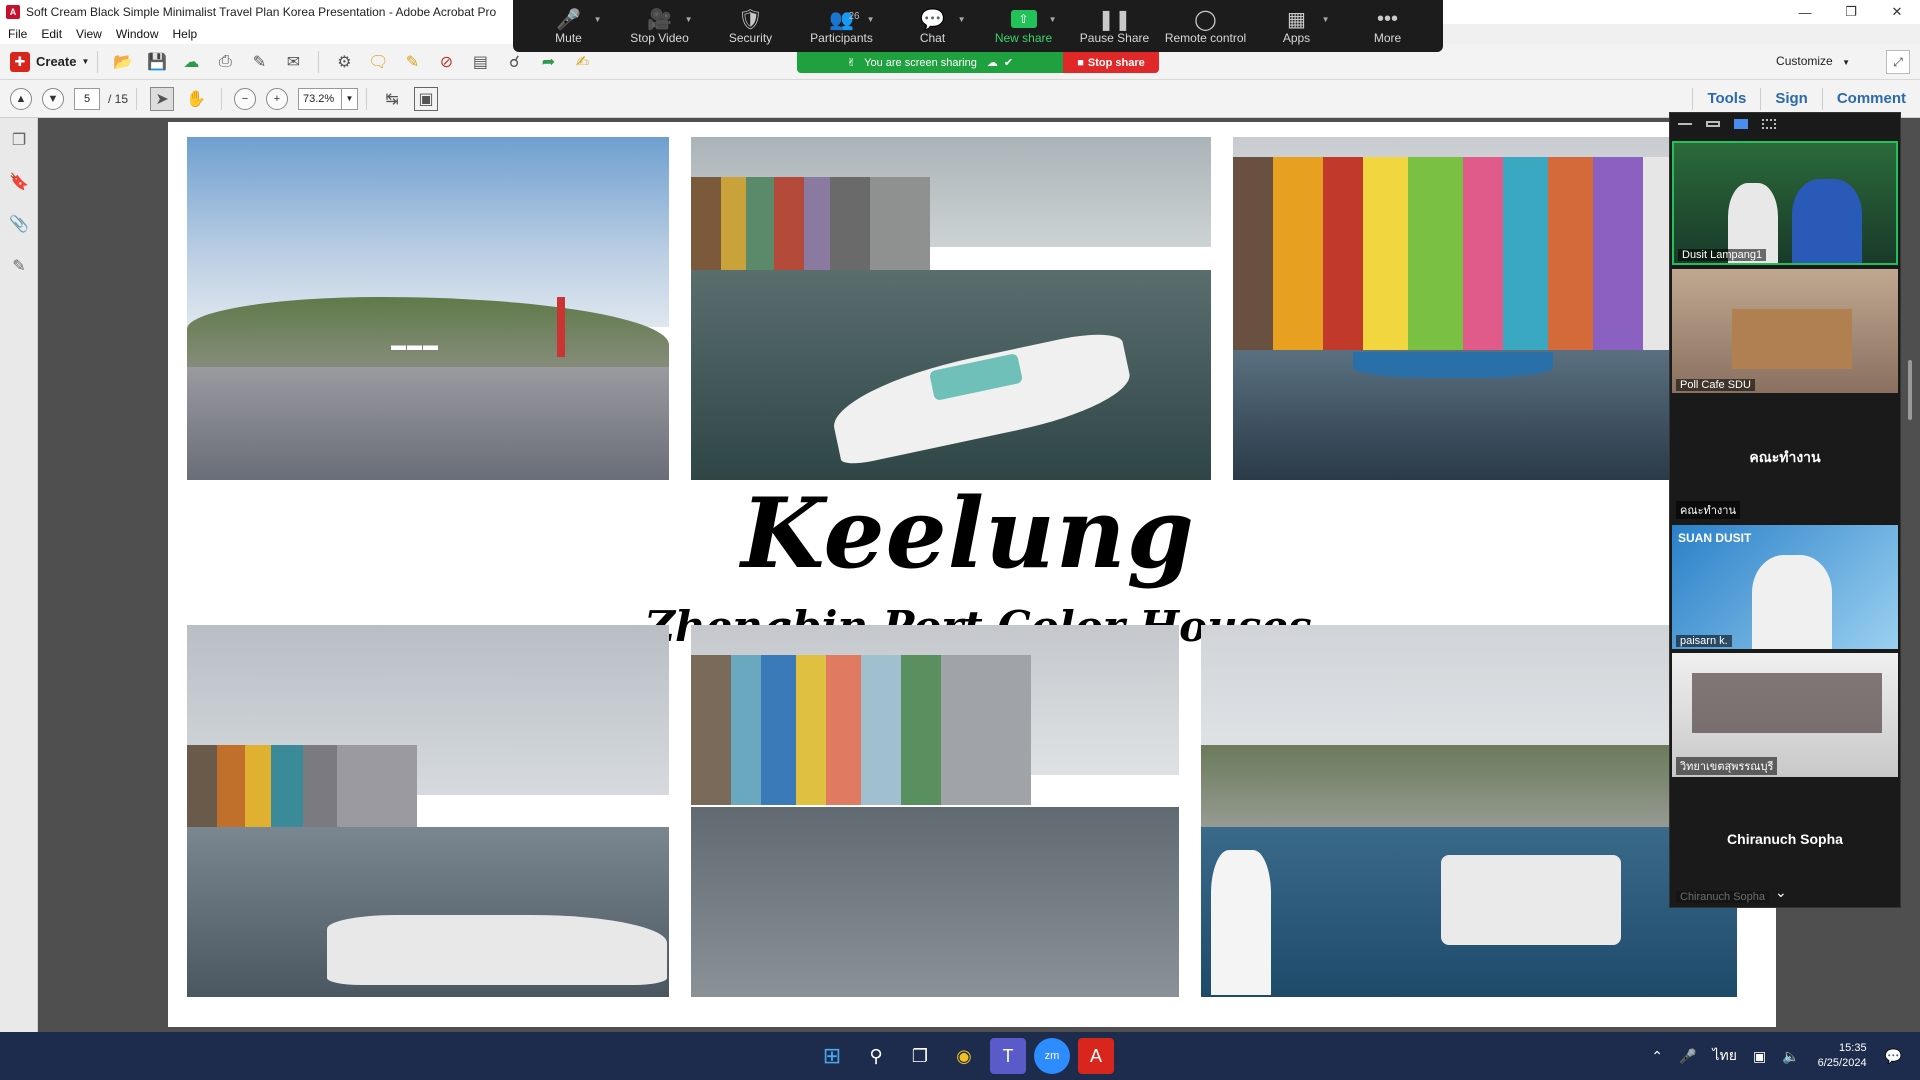 This screenshot has height=1080, width=1920. Describe the element at coordinates (89, 34) in the screenshot. I see `menu-view: View` at that location.